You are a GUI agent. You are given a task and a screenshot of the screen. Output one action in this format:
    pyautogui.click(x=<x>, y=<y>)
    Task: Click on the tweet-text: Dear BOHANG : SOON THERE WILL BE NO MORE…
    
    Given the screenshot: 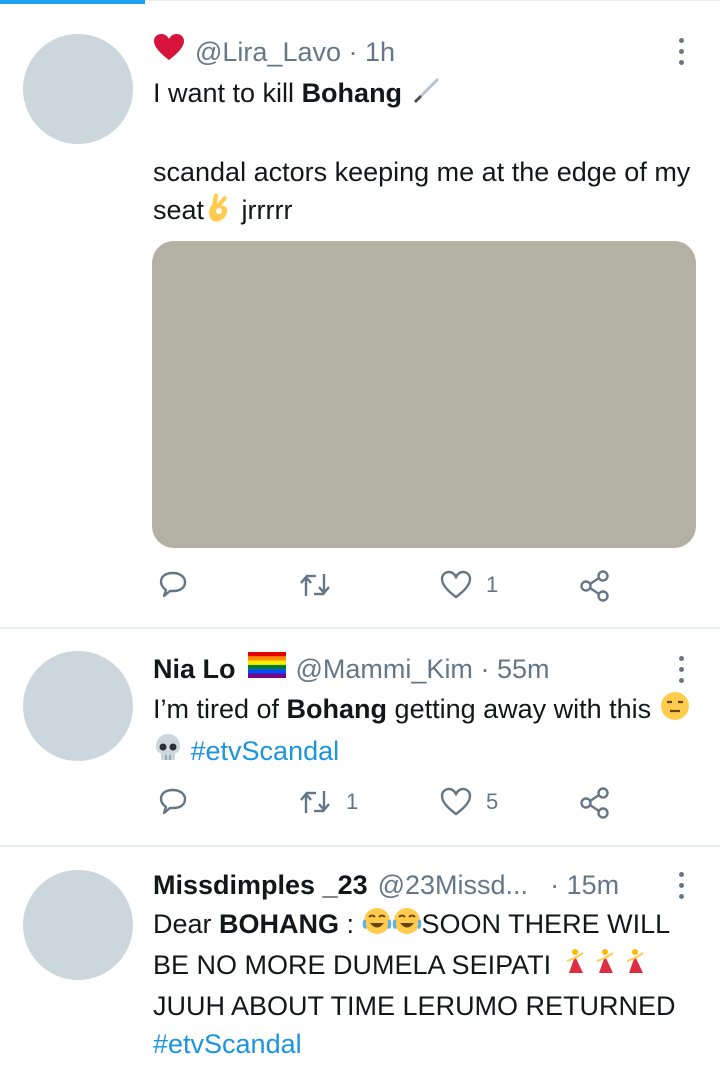 What is the action you would take?
    pyautogui.click(x=427, y=984)
    